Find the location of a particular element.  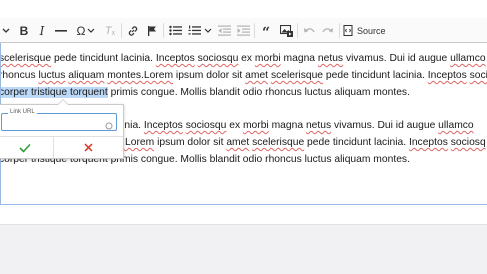

indent-icon is located at coordinates (243, 30).